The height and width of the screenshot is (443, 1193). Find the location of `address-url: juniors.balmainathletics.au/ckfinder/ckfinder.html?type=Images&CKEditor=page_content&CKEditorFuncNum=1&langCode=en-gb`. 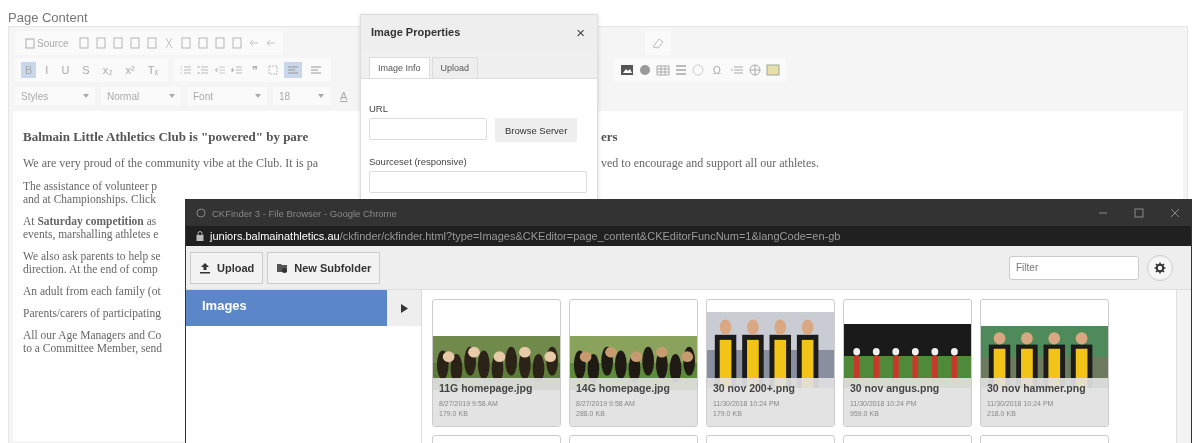

address-url: juniors.balmainathletics.au/ckfinder/ckfinder.html?type=Images&CKEditor=page_content&CKEditorFuncNum=1&langCode=en-gb is located at coordinates (525, 236).